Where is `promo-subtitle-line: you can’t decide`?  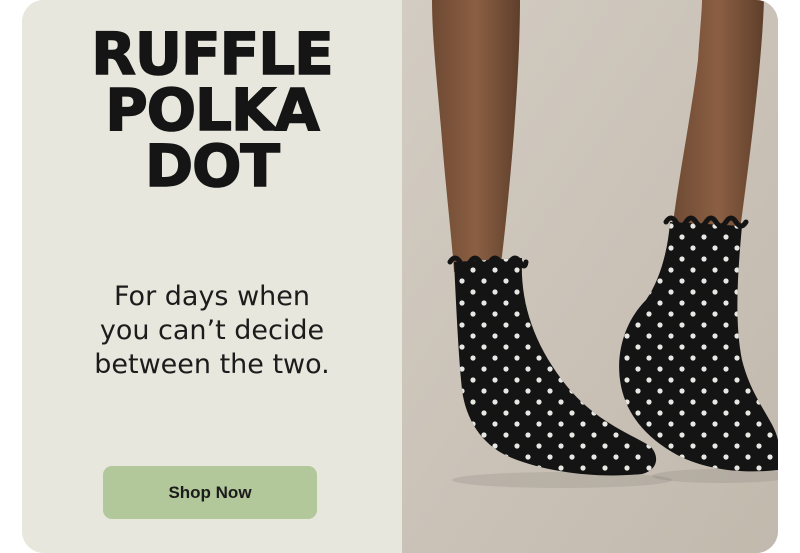 promo-subtitle-line: you can’t decide is located at coordinates (212, 330).